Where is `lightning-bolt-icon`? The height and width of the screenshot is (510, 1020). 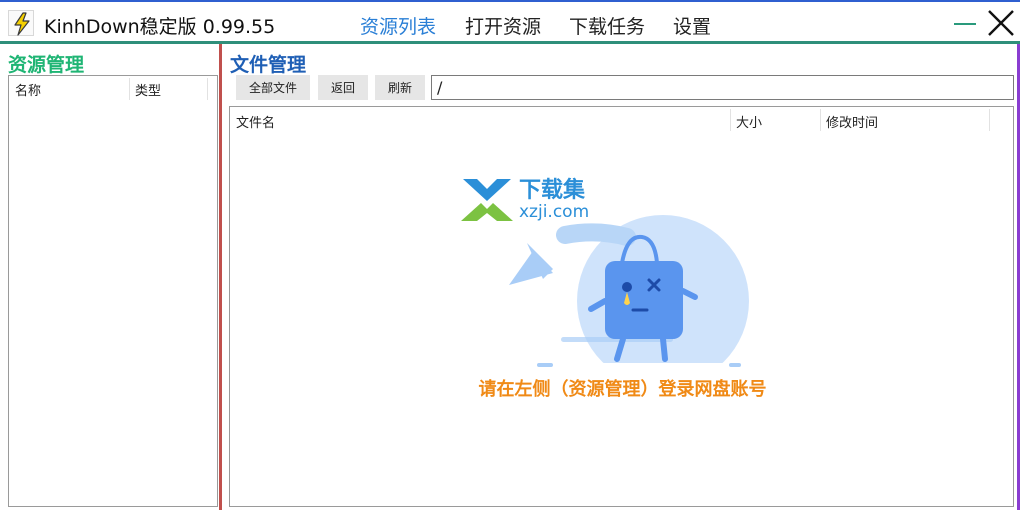 lightning-bolt-icon is located at coordinates (21, 23).